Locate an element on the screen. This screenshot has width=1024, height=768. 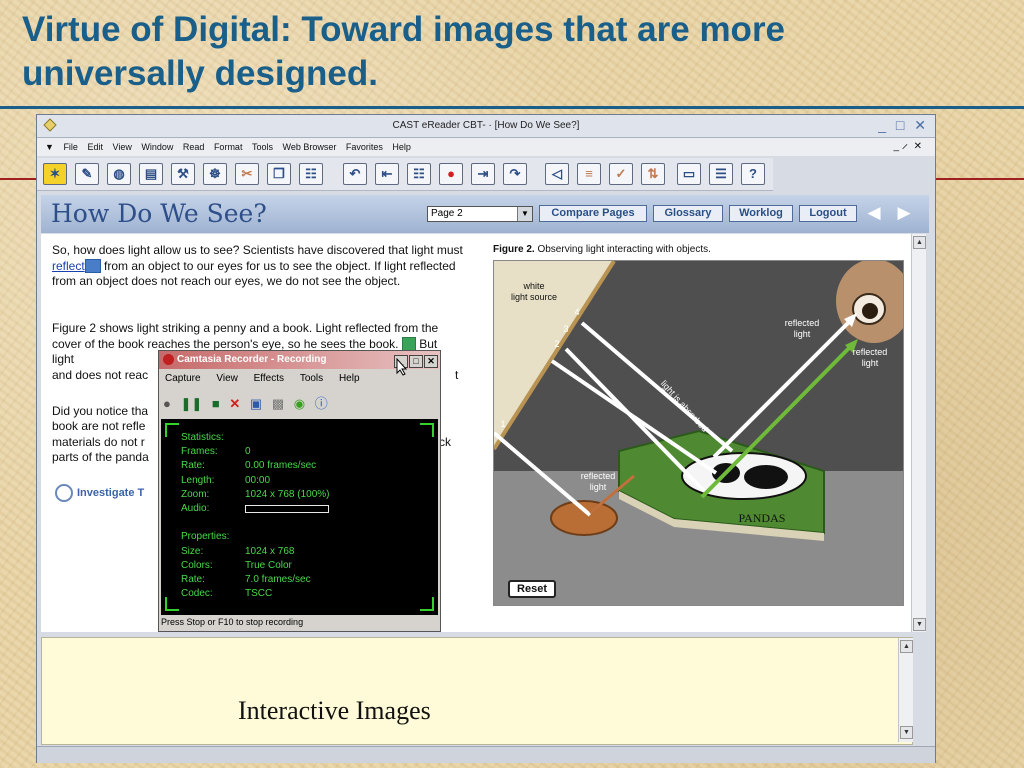
sort-az-icon: ⇅ is located at coordinates (653, 174).